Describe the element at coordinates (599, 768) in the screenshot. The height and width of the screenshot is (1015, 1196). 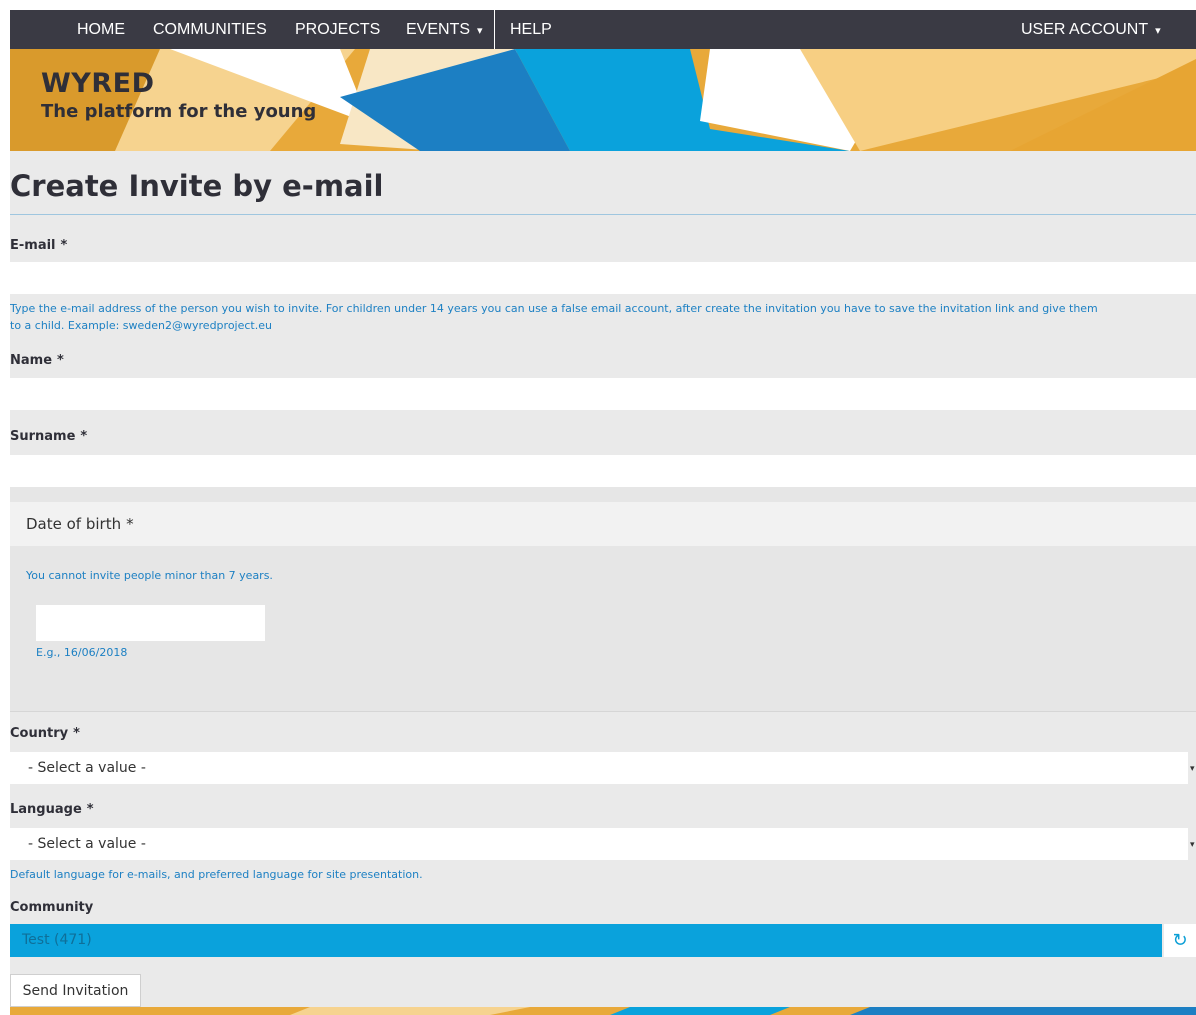
I see `country-select: - Select a value -` at that location.